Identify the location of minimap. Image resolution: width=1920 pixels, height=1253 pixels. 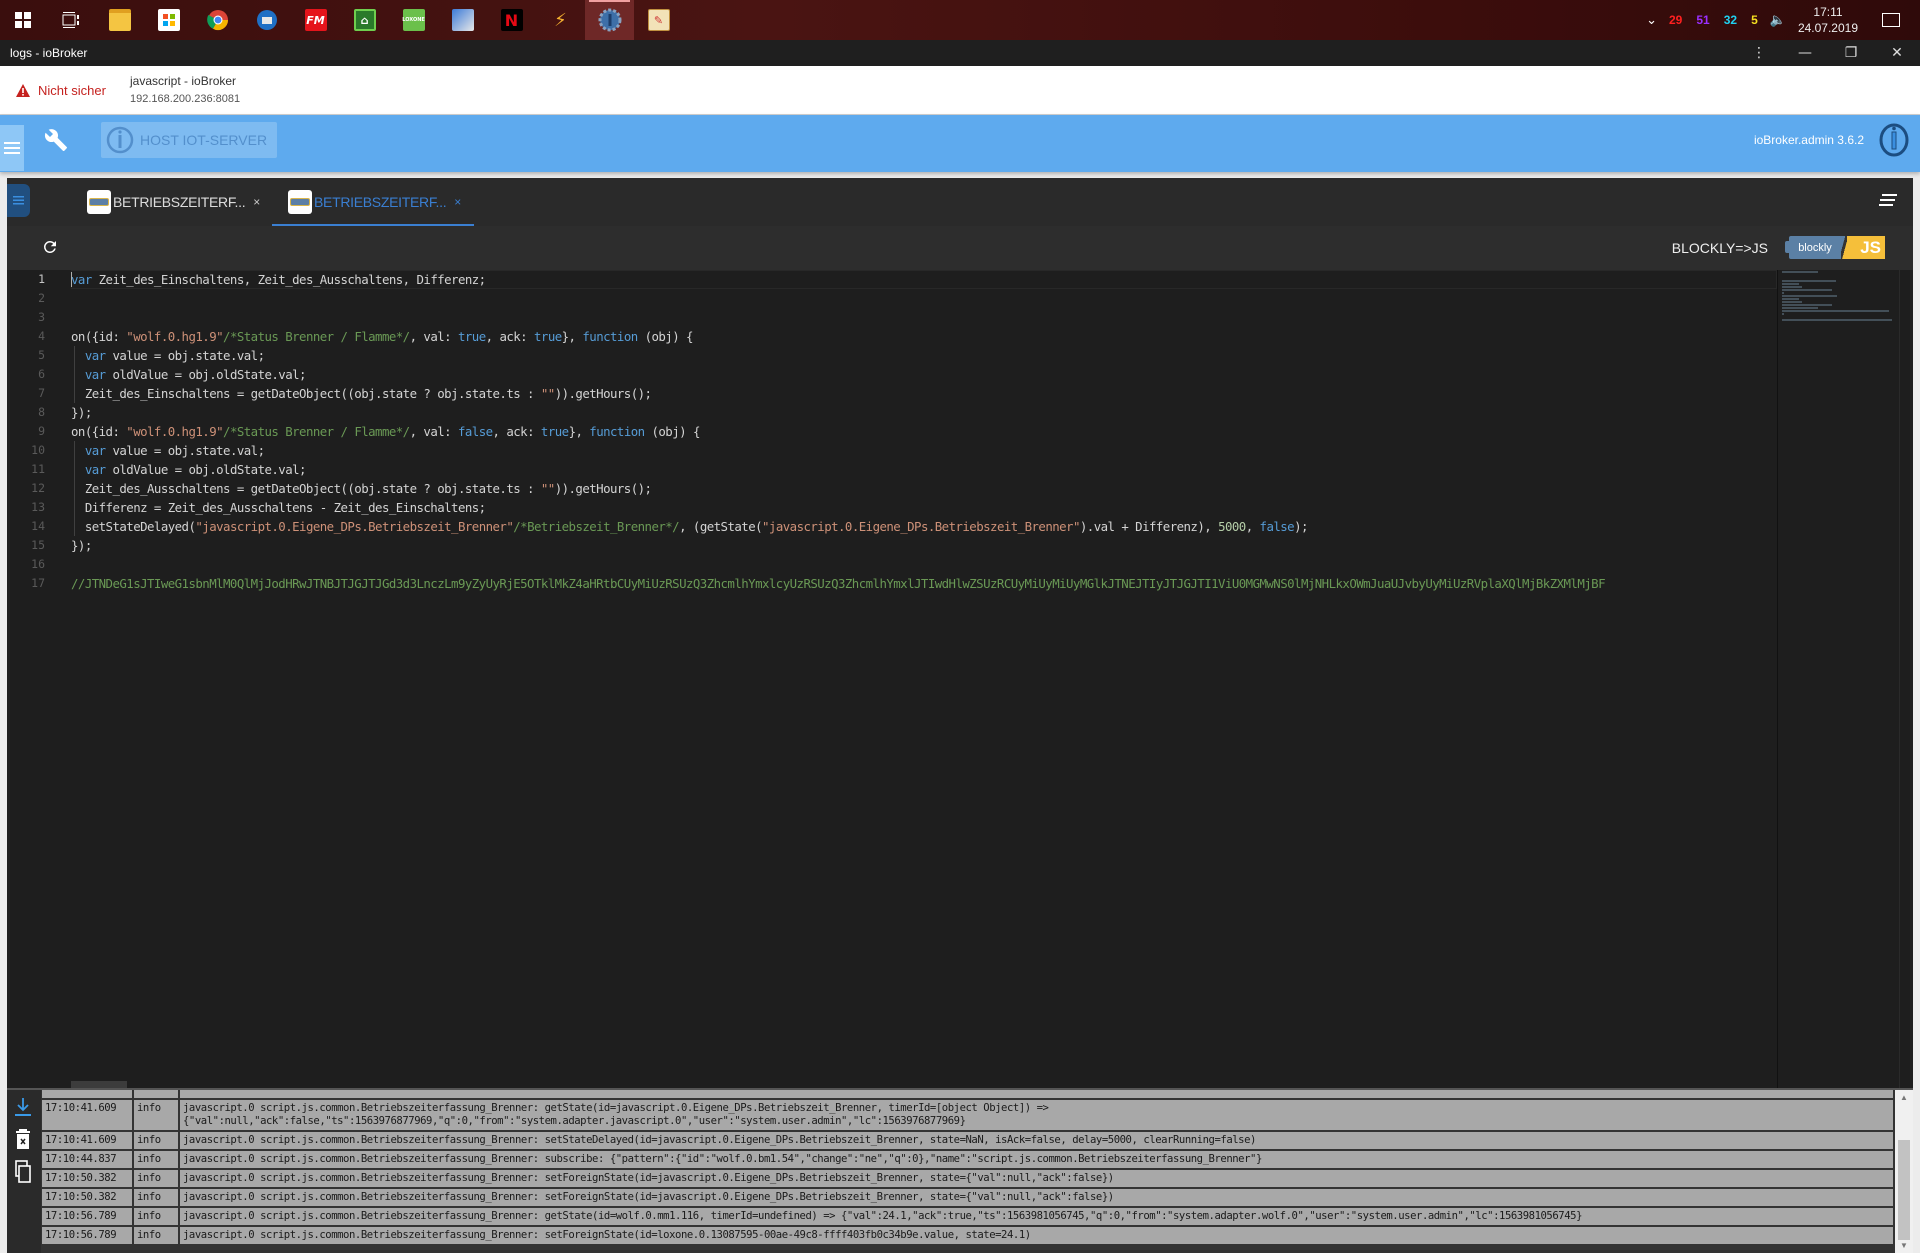
(1838, 679).